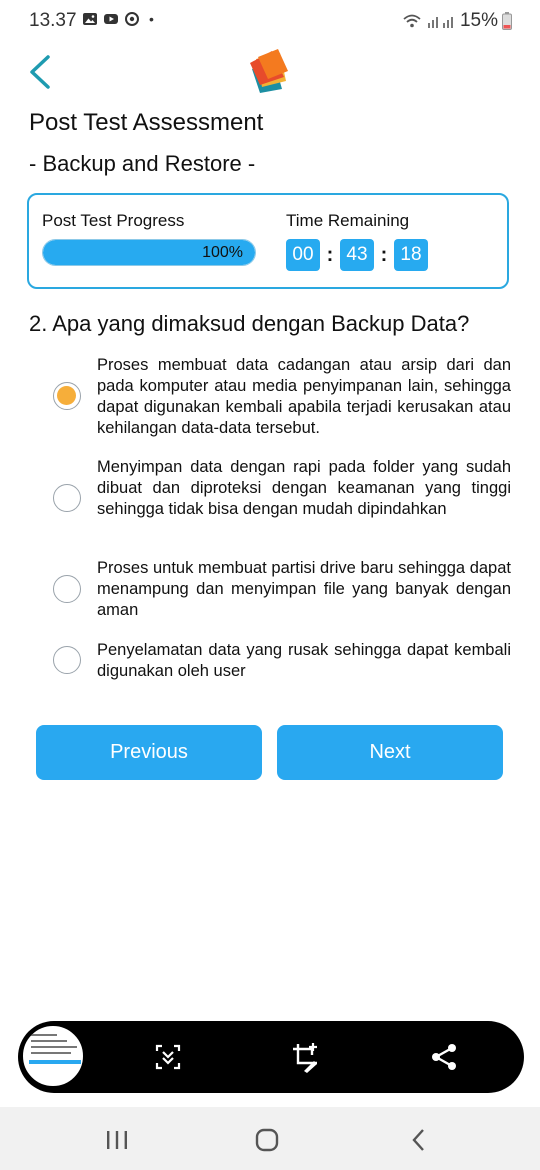 The height and width of the screenshot is (1170, 540). I want to click on crop-edit-icon, so click(306, 1057).